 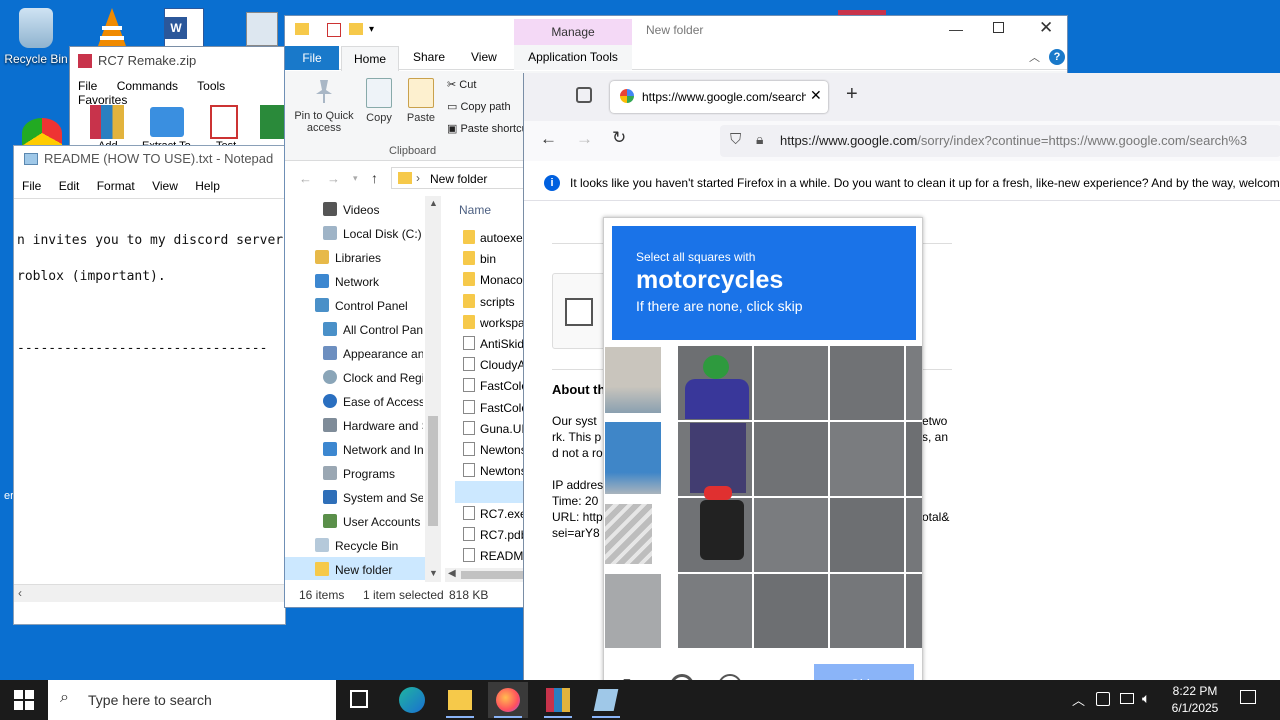 What do you see at coordinates (493, 534) in the screenshot?
I see `file-row: RC7.pdb` at bounding box center [493, 534].